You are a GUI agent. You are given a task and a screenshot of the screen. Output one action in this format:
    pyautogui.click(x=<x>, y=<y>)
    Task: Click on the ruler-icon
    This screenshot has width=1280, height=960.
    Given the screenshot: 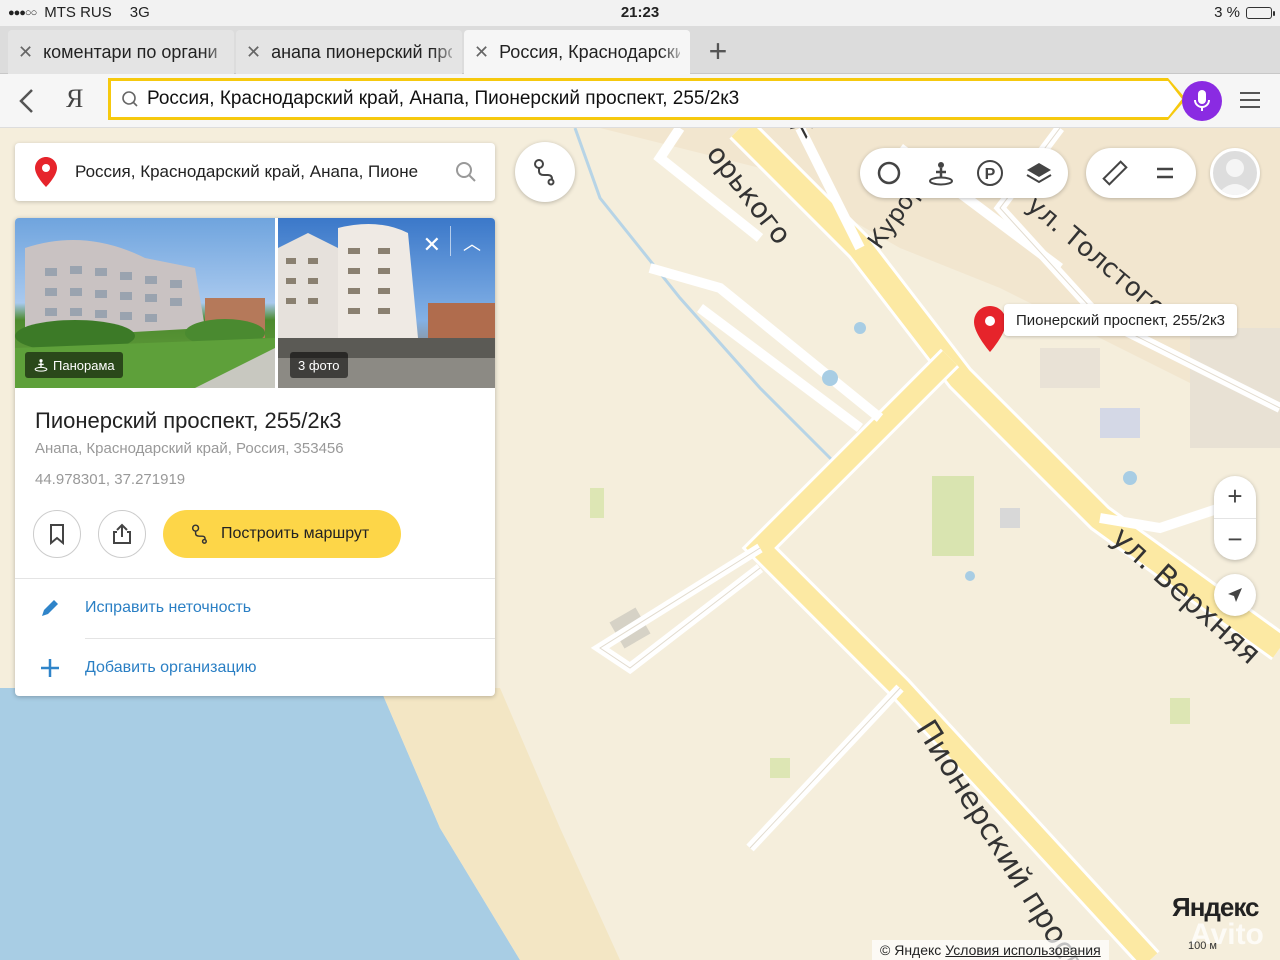 What is the action you would take?
    pyautogui.click(x=1115, y=173)
    